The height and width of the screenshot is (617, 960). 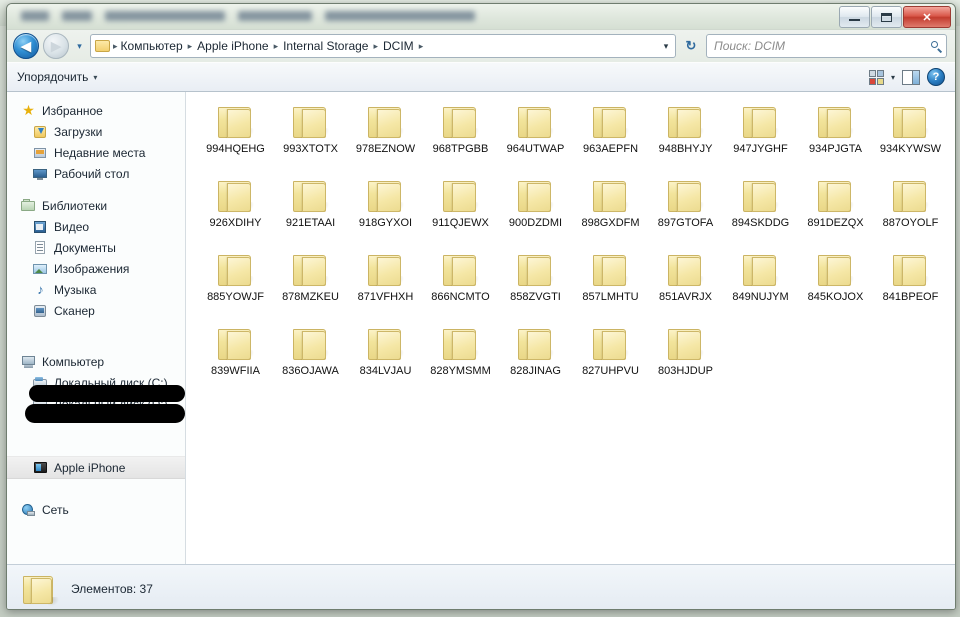 I want to click on folder-item: 900DZDMI, so click(x=535, y=213).